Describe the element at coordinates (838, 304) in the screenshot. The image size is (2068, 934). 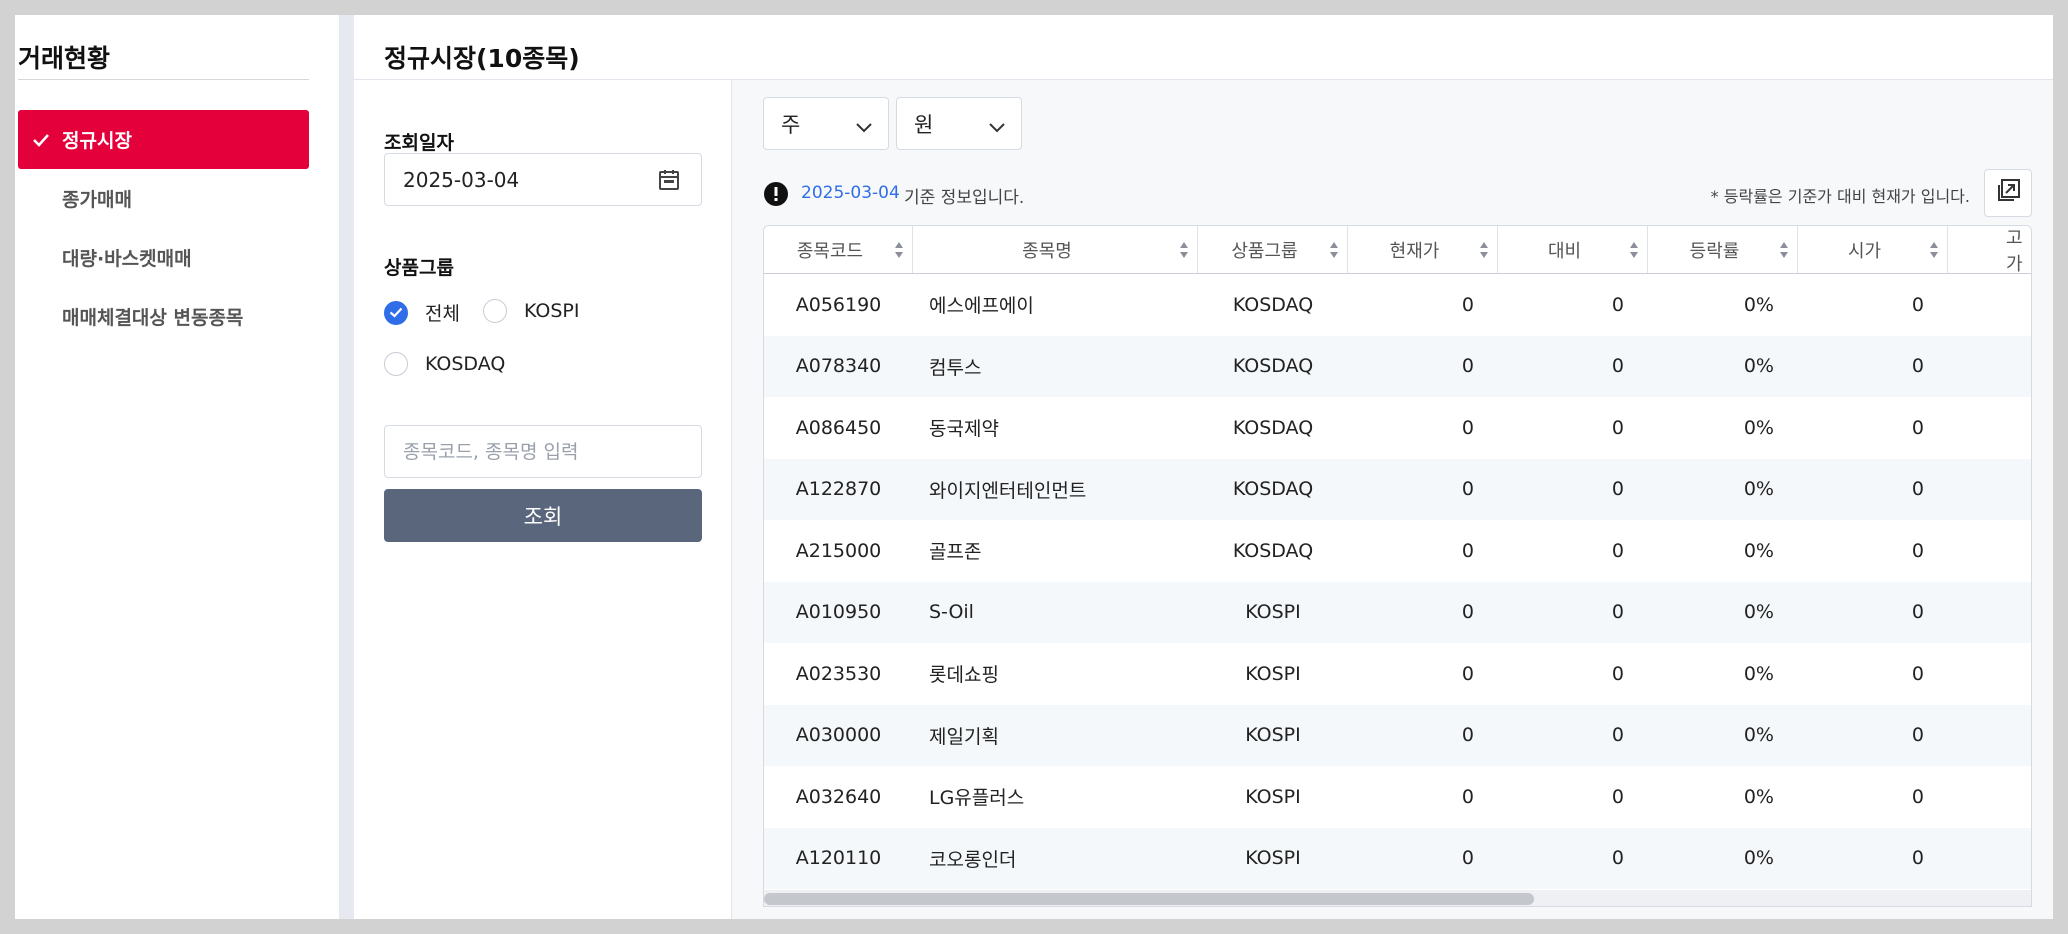
I see `cell-code: A056190` at that location.